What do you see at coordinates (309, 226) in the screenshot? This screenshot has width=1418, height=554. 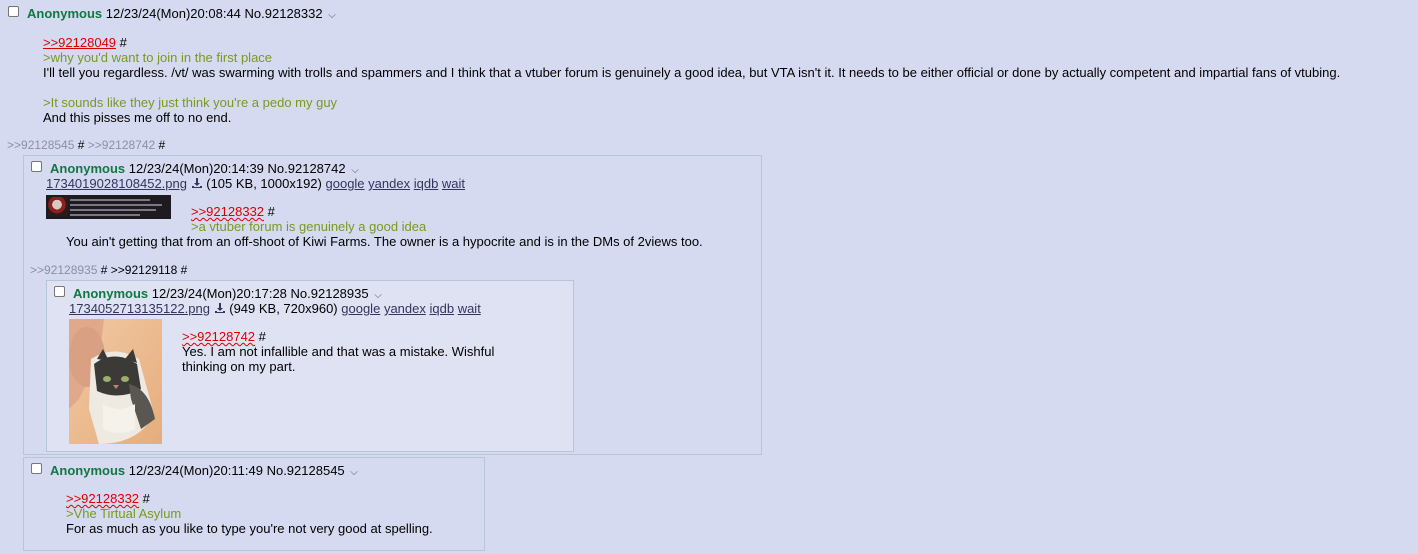 I see `greentext: >a vtuber forum is genuinely a good idea` at bounding box center [309, 226].